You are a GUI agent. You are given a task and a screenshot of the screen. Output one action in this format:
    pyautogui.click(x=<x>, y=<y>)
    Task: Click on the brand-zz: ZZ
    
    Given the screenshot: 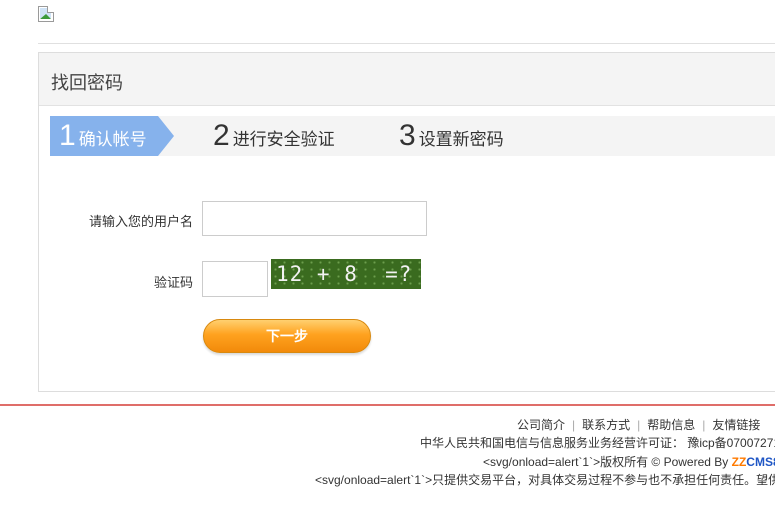 What is the action you would take?
    pyautogui.click(x=739, y=462)
    